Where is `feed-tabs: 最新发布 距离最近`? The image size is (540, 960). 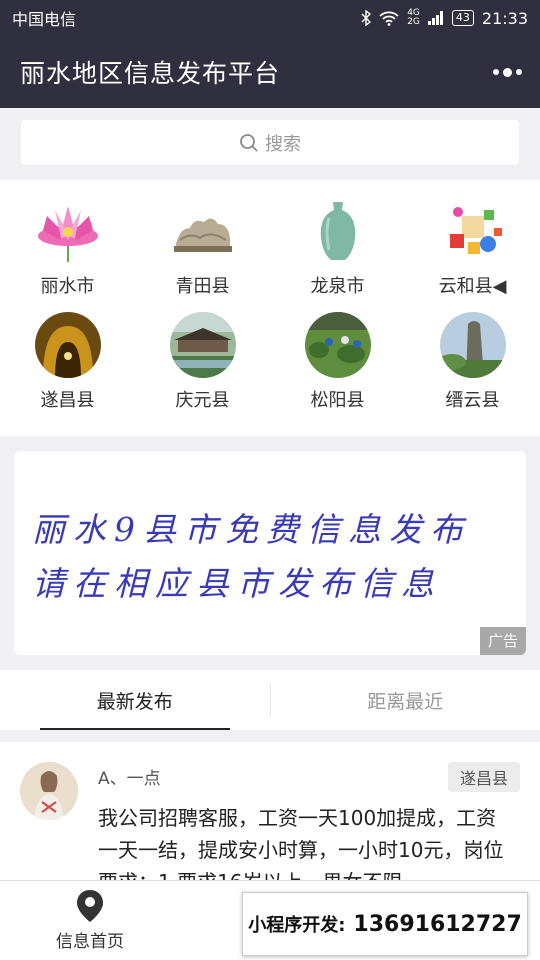
feed-tabs: 最新发布 距离最近 is located at coordinates (270, 700).